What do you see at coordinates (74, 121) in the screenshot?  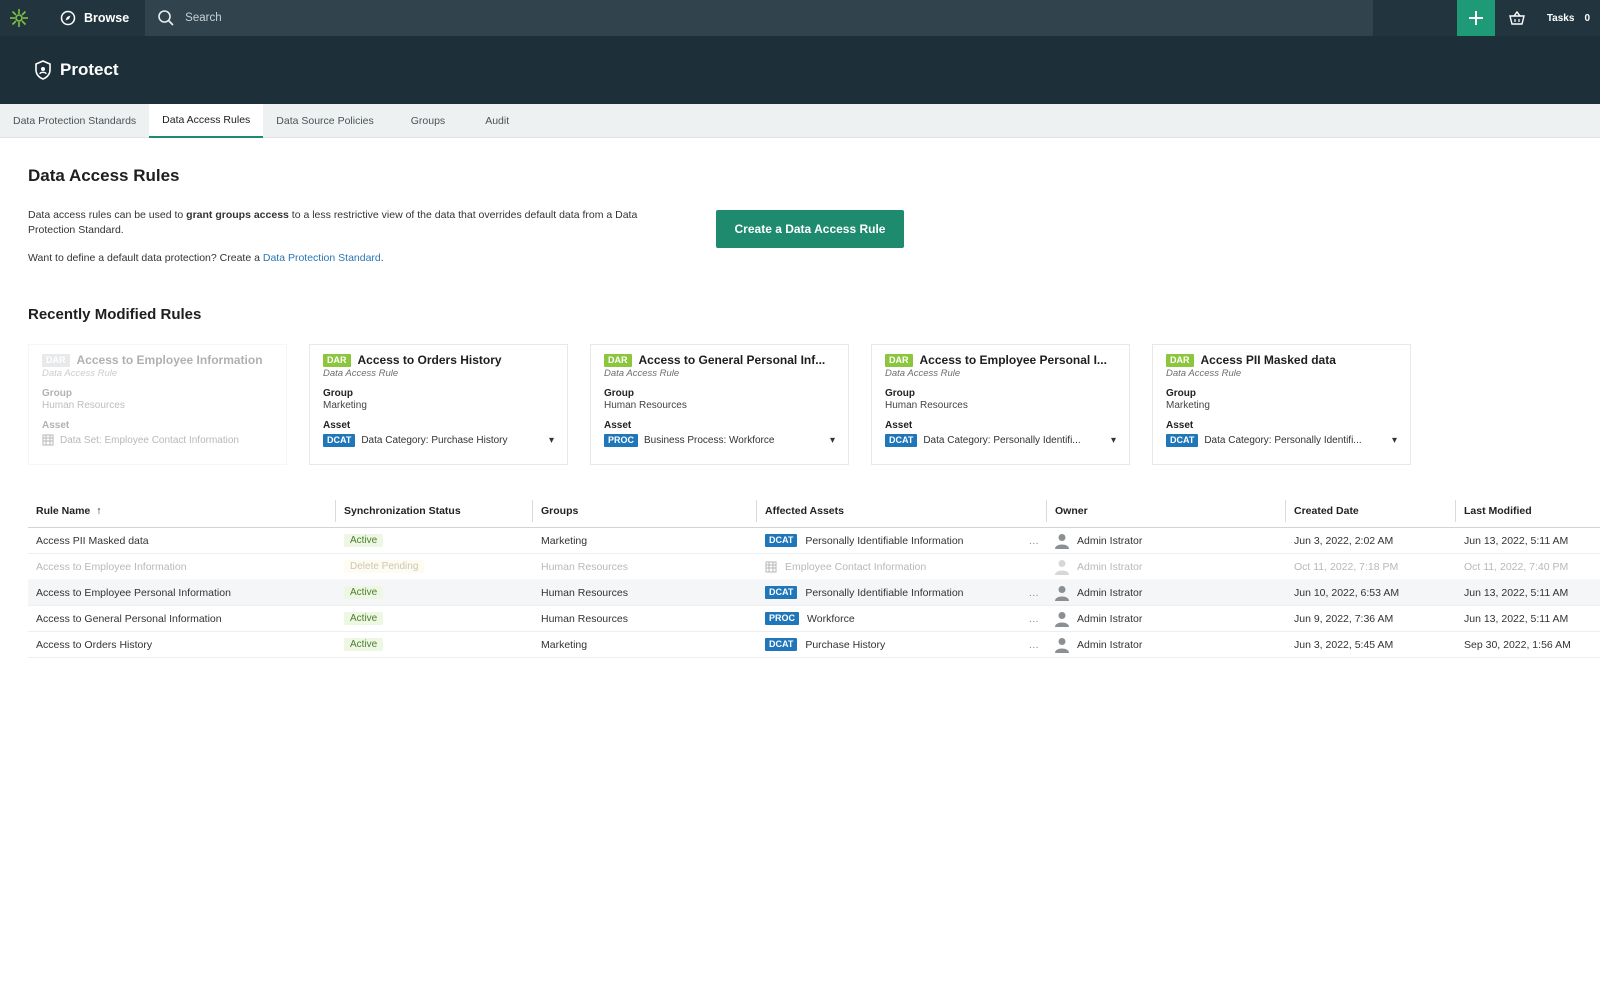 I see `tab-data-protection-standards: Data Protection Standards` at bounding box center [74, 121].